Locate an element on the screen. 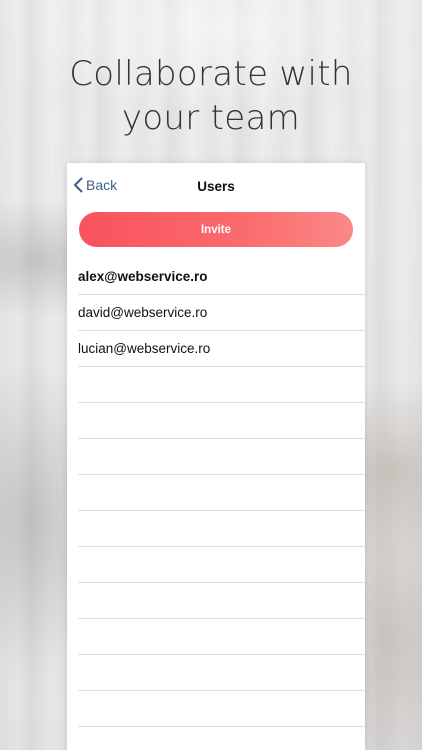 This screenshot has height=750, width=422. headline-line-2: your team is located at coordinates (211, 118).